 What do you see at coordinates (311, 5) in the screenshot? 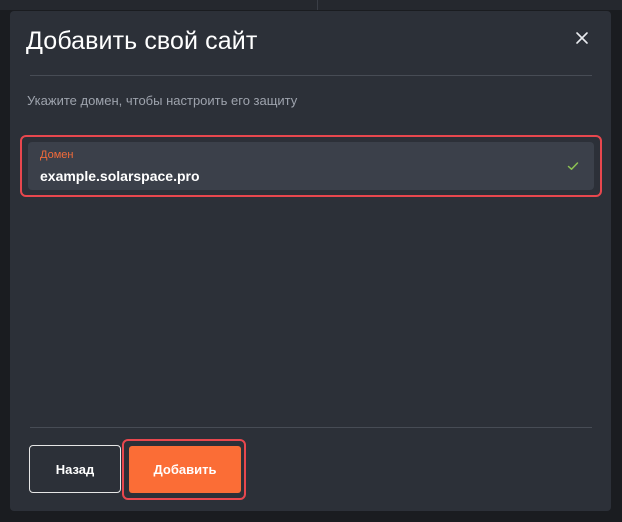
I see `background-toolbar` at bounding box center [311, 5].